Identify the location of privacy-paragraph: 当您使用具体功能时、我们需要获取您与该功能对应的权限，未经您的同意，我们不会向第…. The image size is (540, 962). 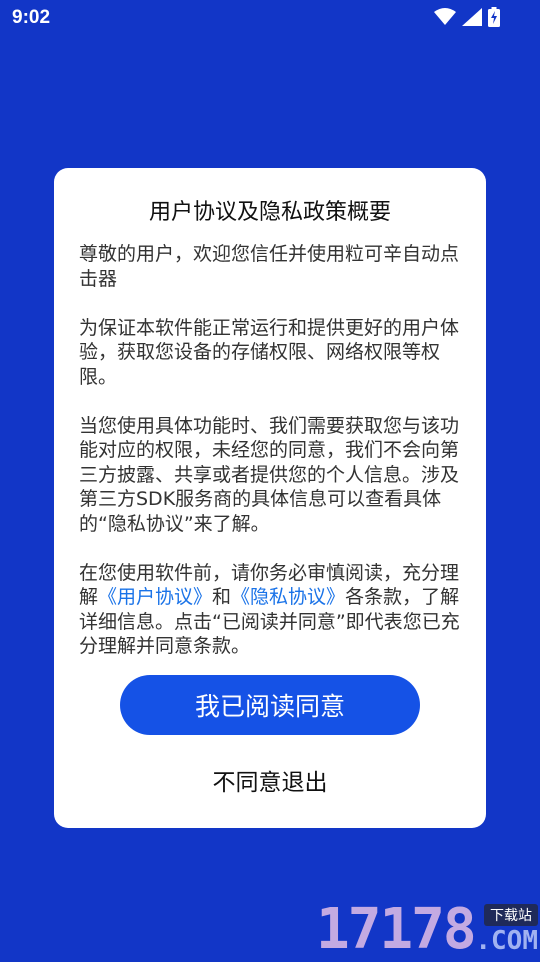
(269, 474).